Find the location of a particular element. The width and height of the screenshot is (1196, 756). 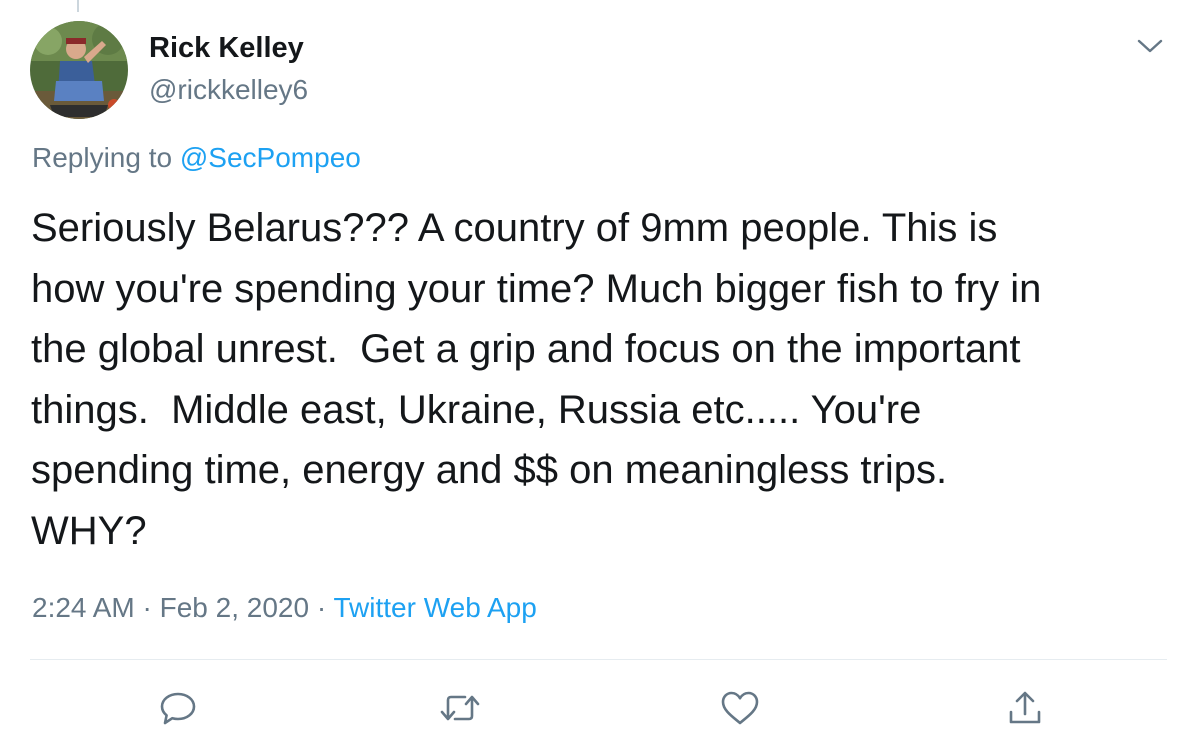

tweet-time: 2:24 AM is located at coordinates (83, 607).